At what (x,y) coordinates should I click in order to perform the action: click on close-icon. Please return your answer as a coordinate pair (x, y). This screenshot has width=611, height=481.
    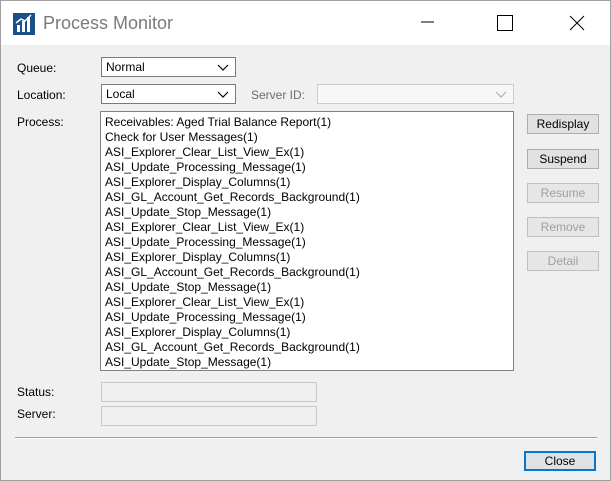
    Looking at the image, I should click on (577, 23).